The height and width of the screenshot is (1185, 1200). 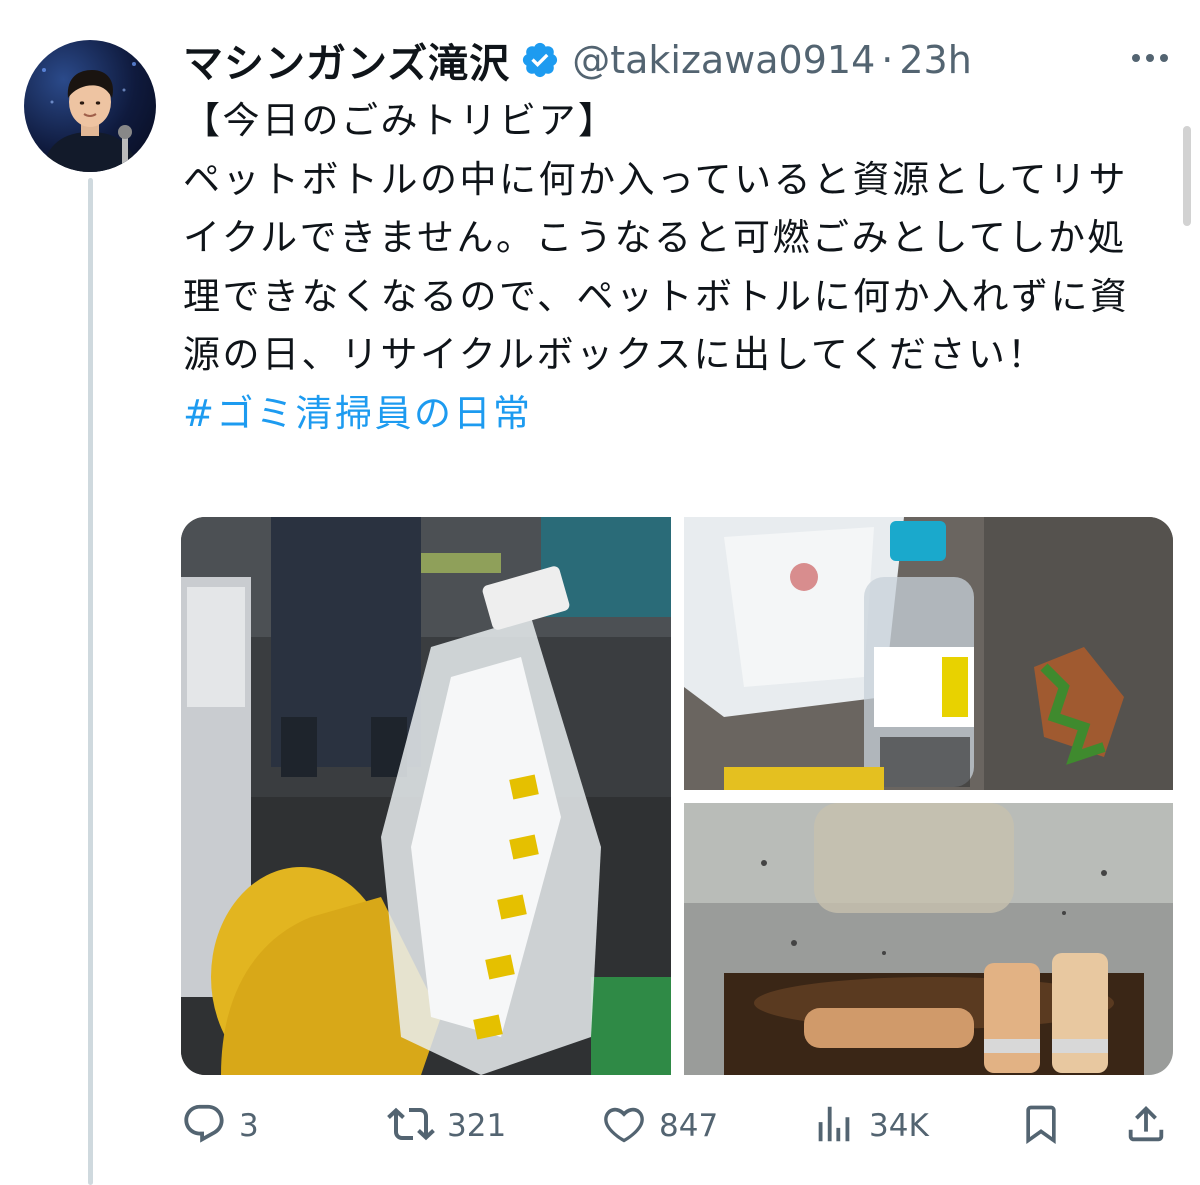 I want to click on like-button: 847, so click(x=659, y=1126).